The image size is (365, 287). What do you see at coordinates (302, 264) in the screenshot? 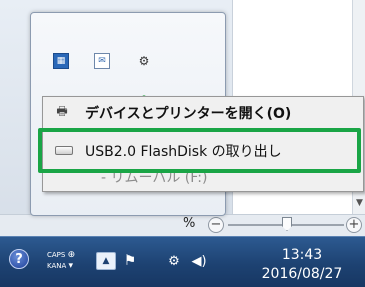
I see `system-clock: 13:43 2016/08/27` at bounding box center [302, 264].